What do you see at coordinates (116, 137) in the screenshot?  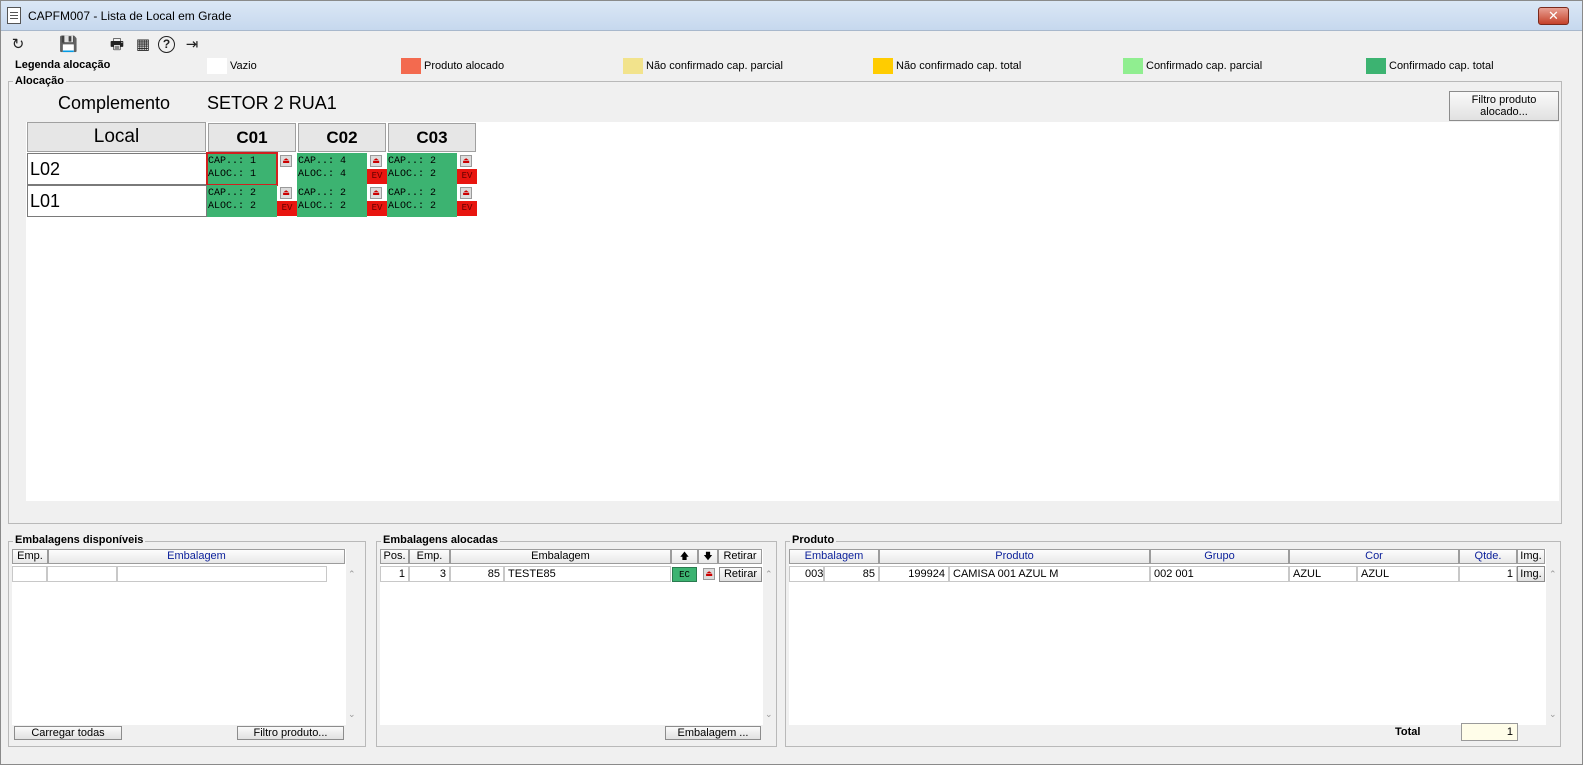 I see `local-header: Local` at bounding box center [116, 137].